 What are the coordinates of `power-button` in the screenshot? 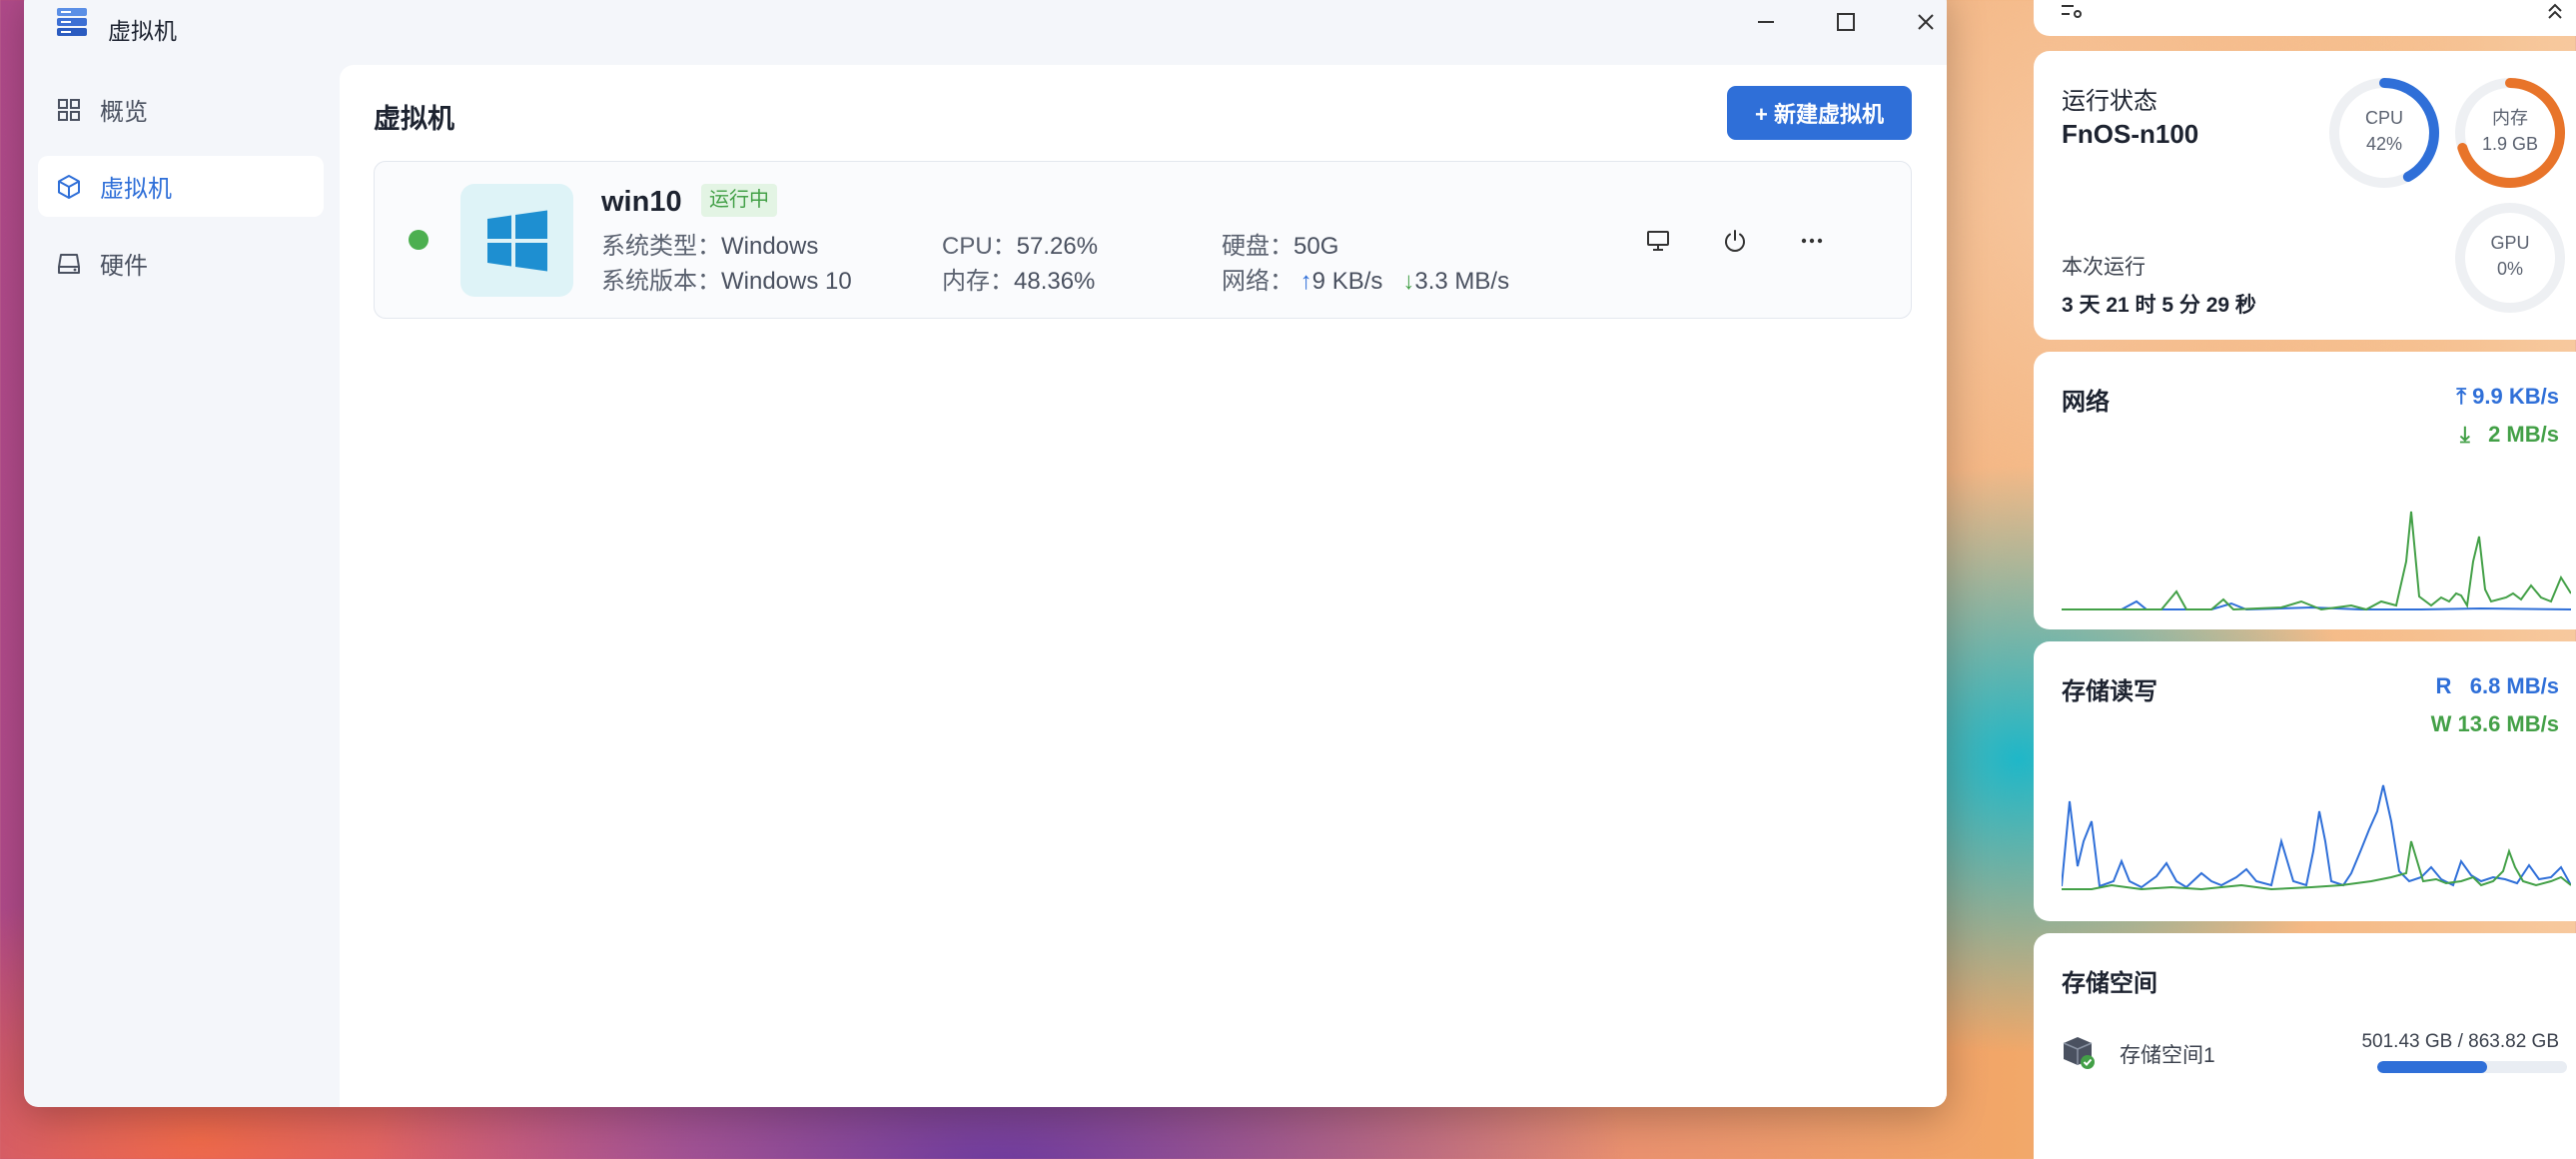 It's located at (1735, 241).